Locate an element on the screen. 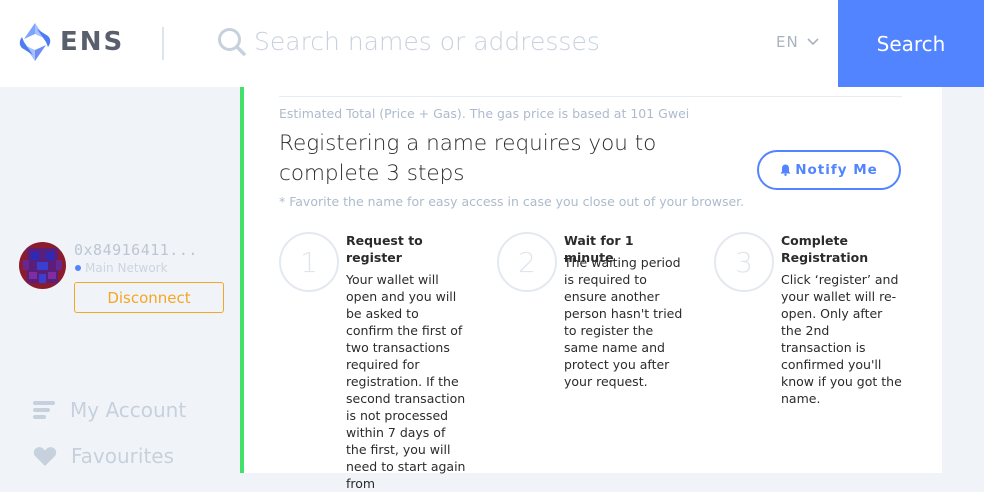 The image size is (984, 492). heart-icon is located at coordinates (45, 456).